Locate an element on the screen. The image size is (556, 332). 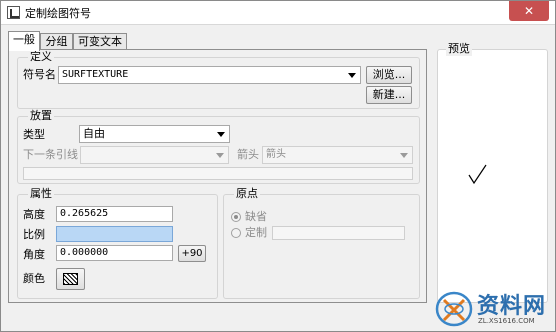
symbol-name-value: SURFTEXTURE is located at coordinates (95, 74).